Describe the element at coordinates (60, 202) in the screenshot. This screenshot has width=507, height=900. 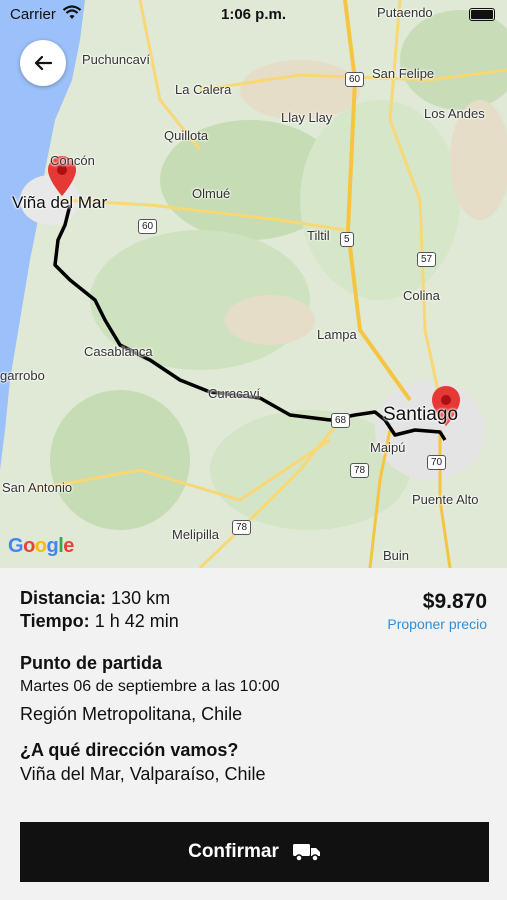
I see `map-label-vina-del-mar: Viña del Mar` at that location.